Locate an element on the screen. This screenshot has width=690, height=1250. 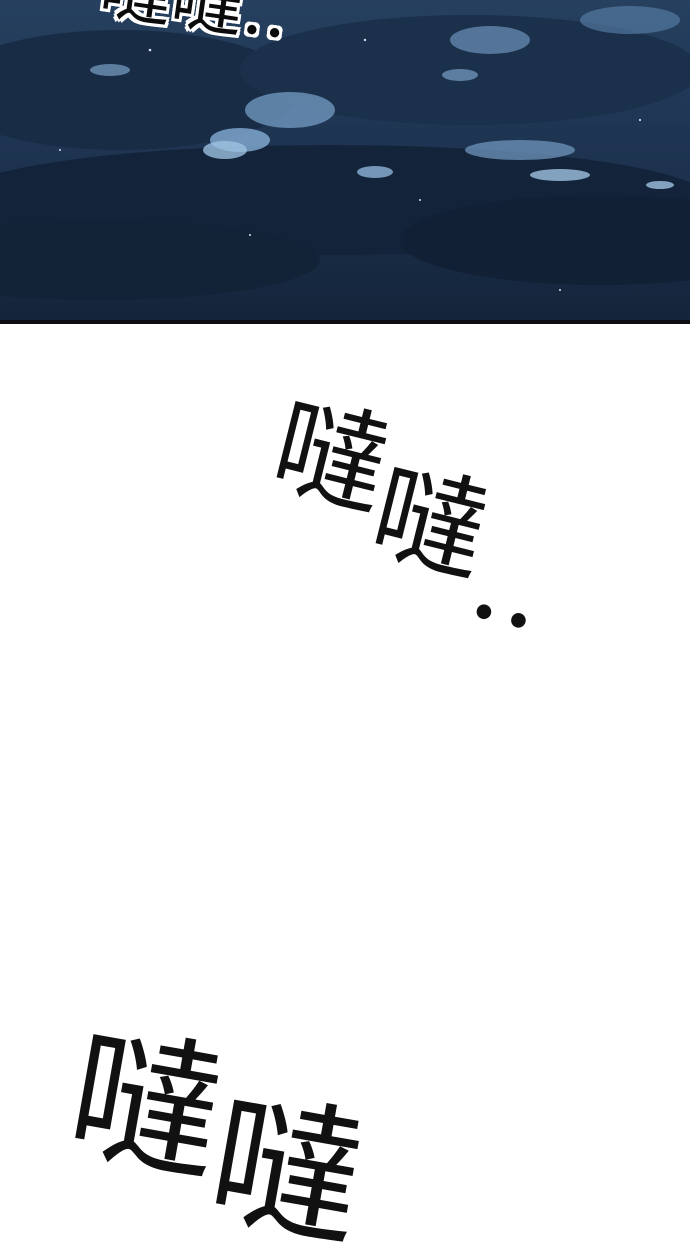
panel-divider is located at coordinates (345, 322).